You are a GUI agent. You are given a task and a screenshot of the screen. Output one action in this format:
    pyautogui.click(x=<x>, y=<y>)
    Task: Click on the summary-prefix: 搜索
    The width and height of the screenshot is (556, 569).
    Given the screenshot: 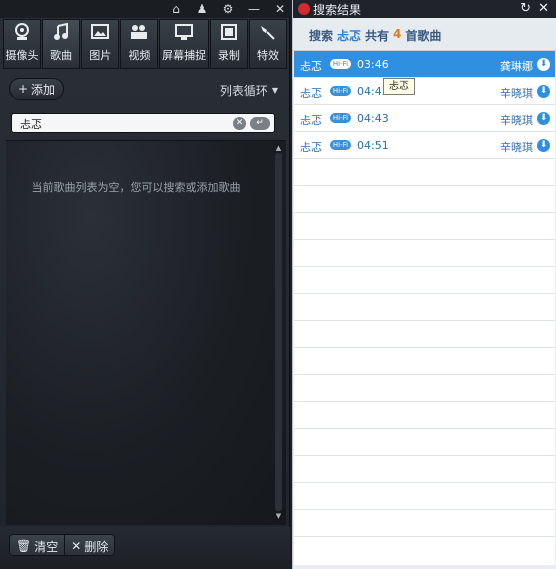 What is the action you would take?
    pyautogui.click(x=321, y=36)
    